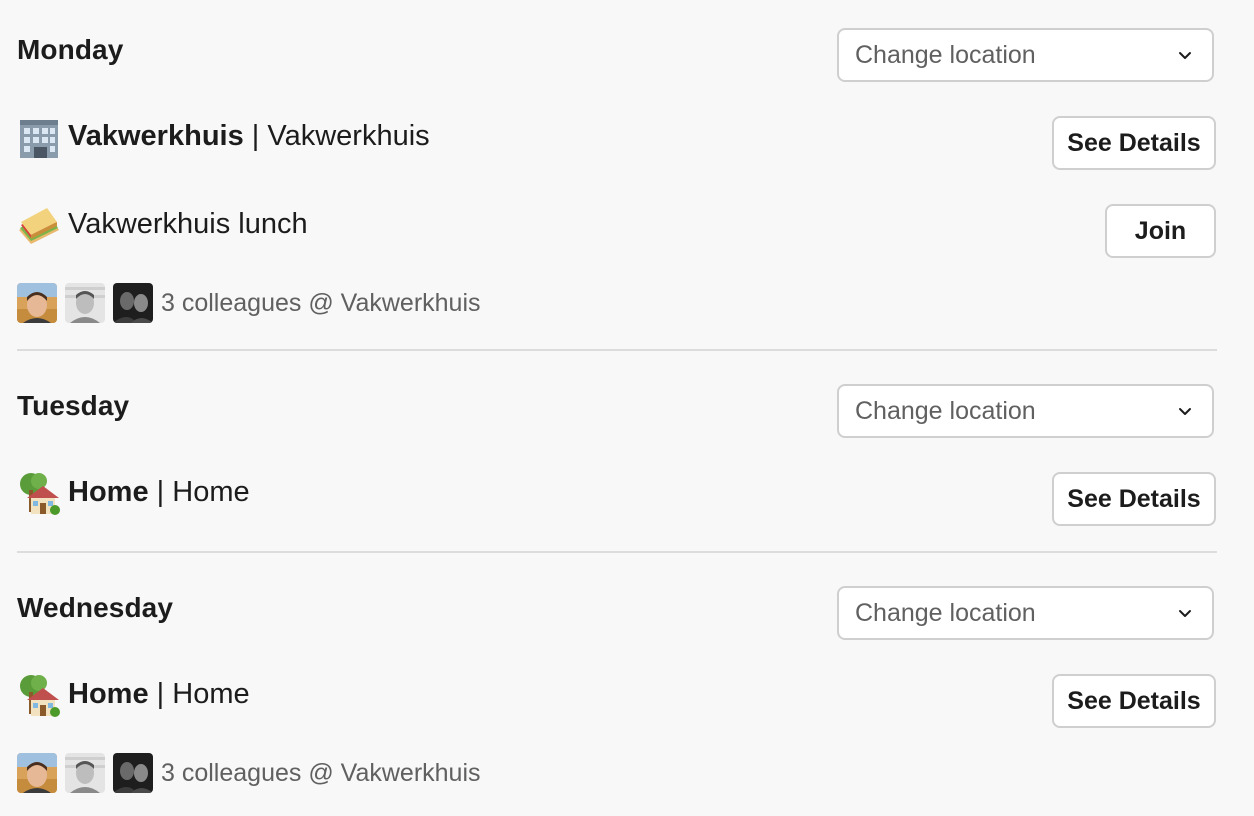 This screenshot has width=1254, height=816. I want to click on location-text: Vakwerkhuis | Vakwerkhuis, so click(249, 136).